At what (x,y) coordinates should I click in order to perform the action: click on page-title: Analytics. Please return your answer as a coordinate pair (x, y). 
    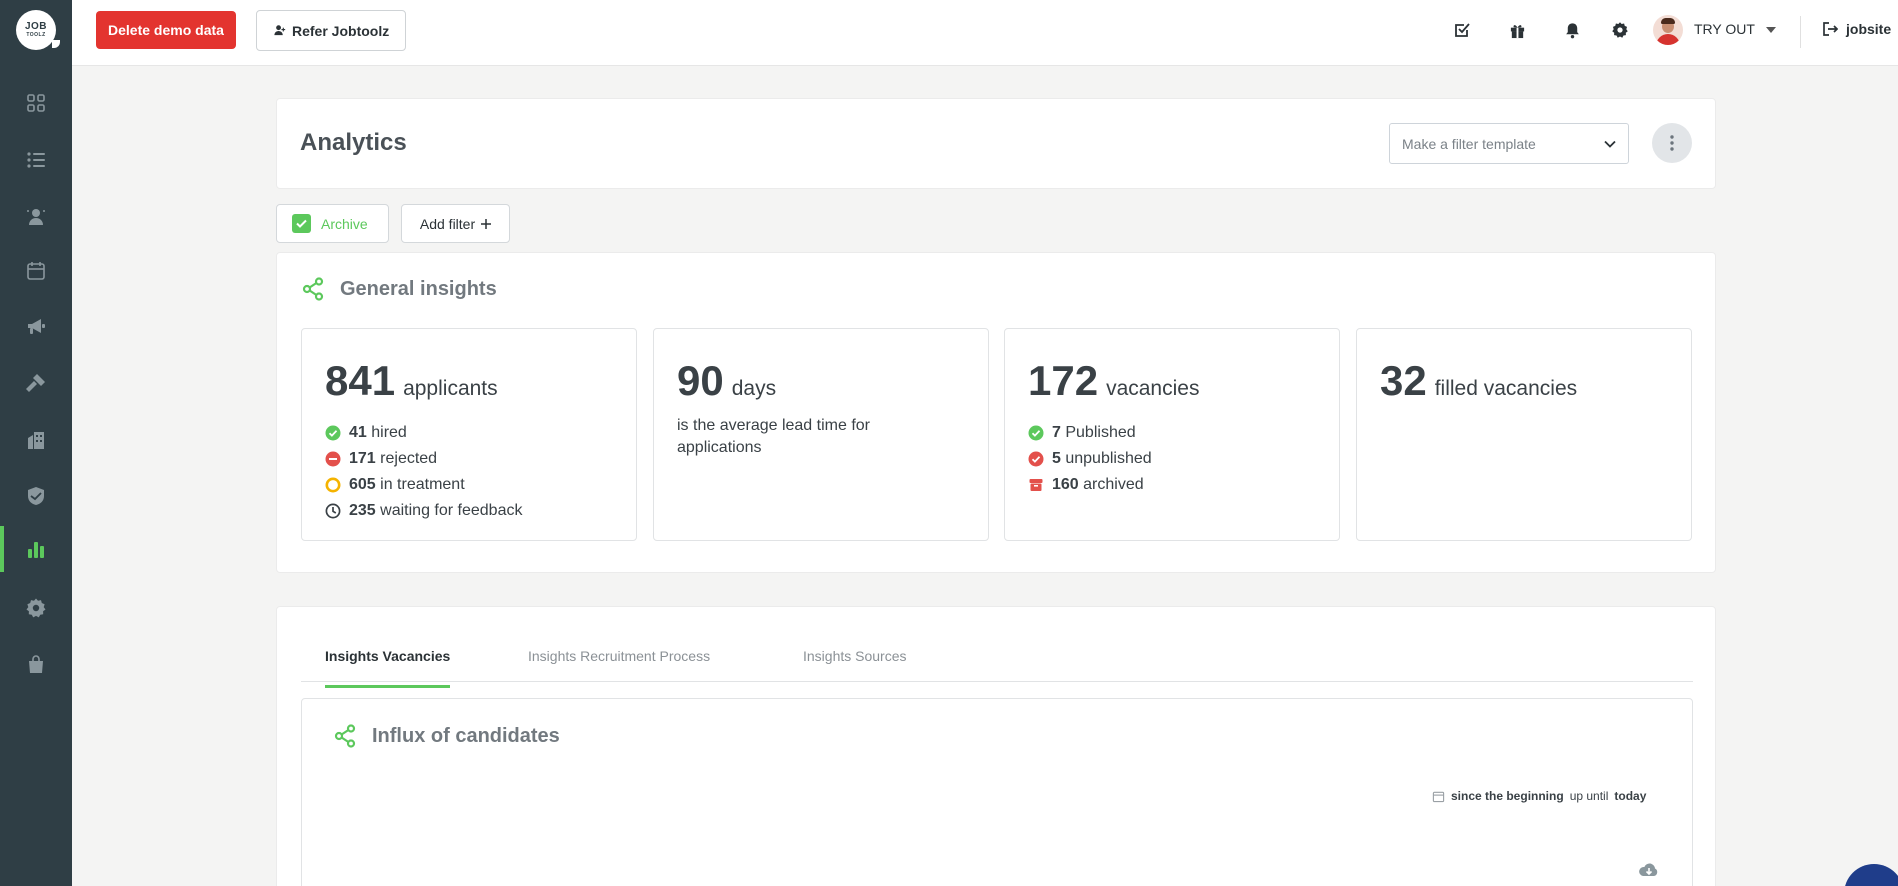
    Looking at the image, I should click on (353, 142).